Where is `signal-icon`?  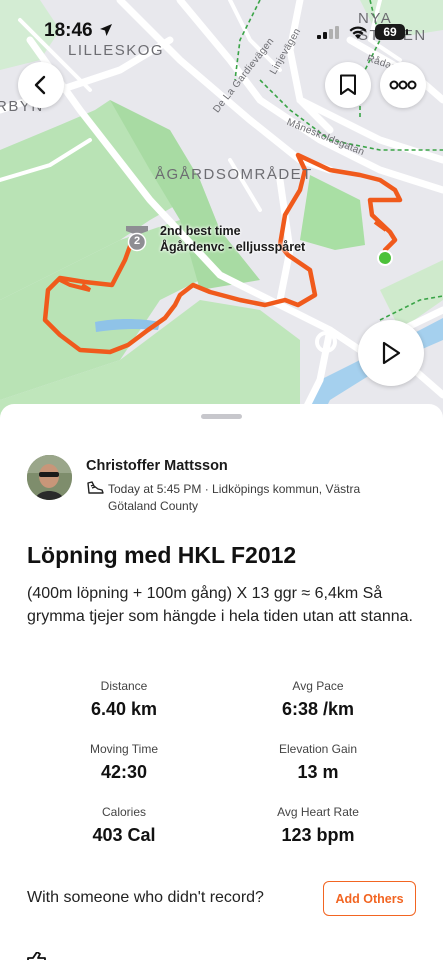 signal-icon is located at coordinates (328, 32).